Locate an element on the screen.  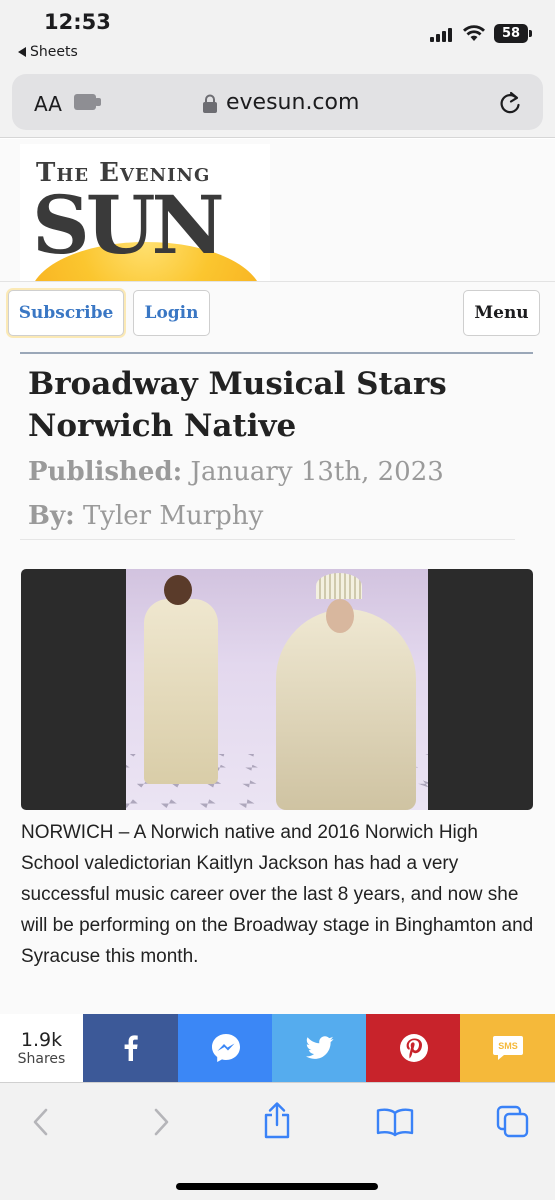
twitter-icon is located at coordinates (319, 1047).